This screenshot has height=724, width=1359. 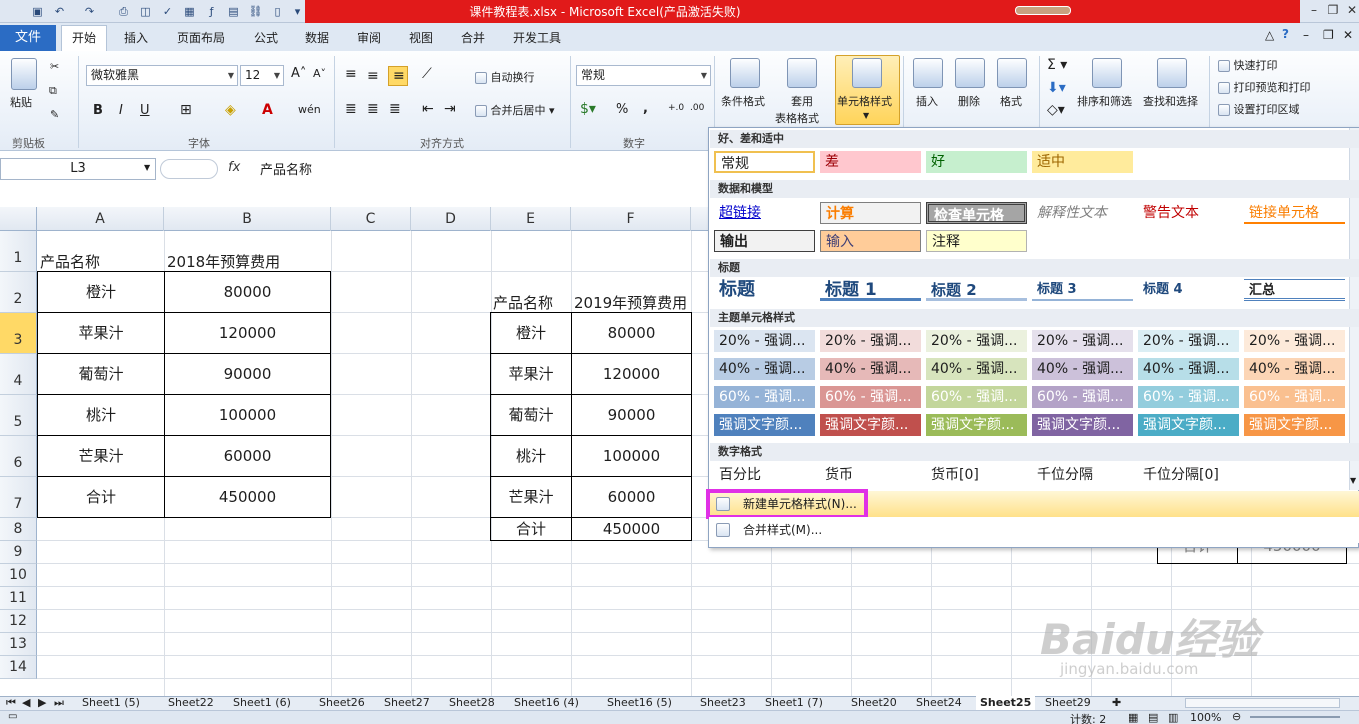 I want to click on cell-f2: 2019年预算费用, so click(x=630, y=302).